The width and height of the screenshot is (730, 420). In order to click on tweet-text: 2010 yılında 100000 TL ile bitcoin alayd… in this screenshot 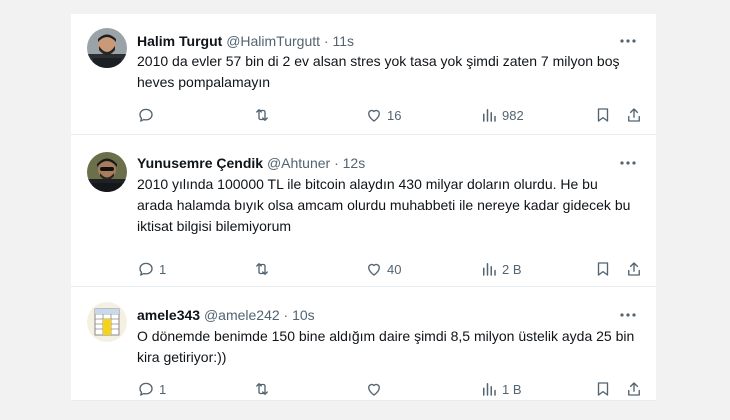, I will do `click(384, 205)`.